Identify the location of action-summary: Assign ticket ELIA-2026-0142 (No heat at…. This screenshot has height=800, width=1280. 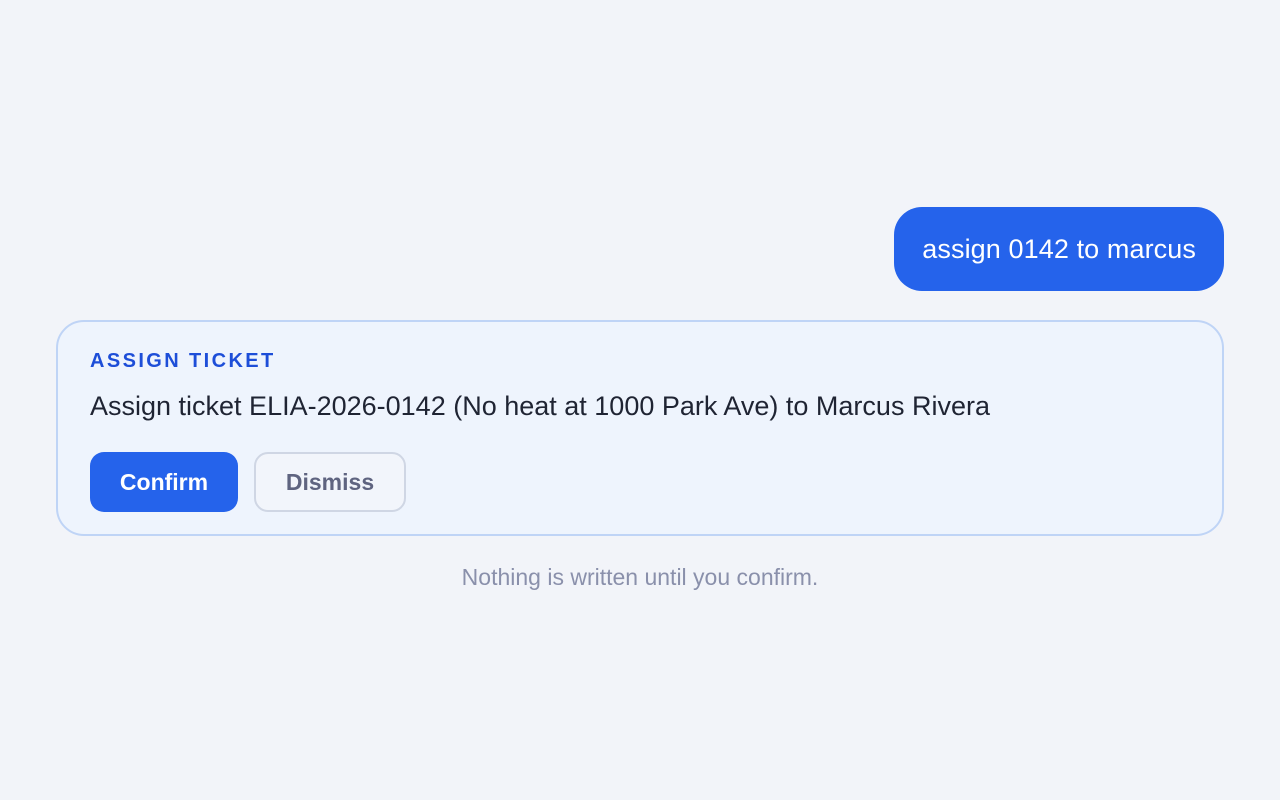
(540, 406).